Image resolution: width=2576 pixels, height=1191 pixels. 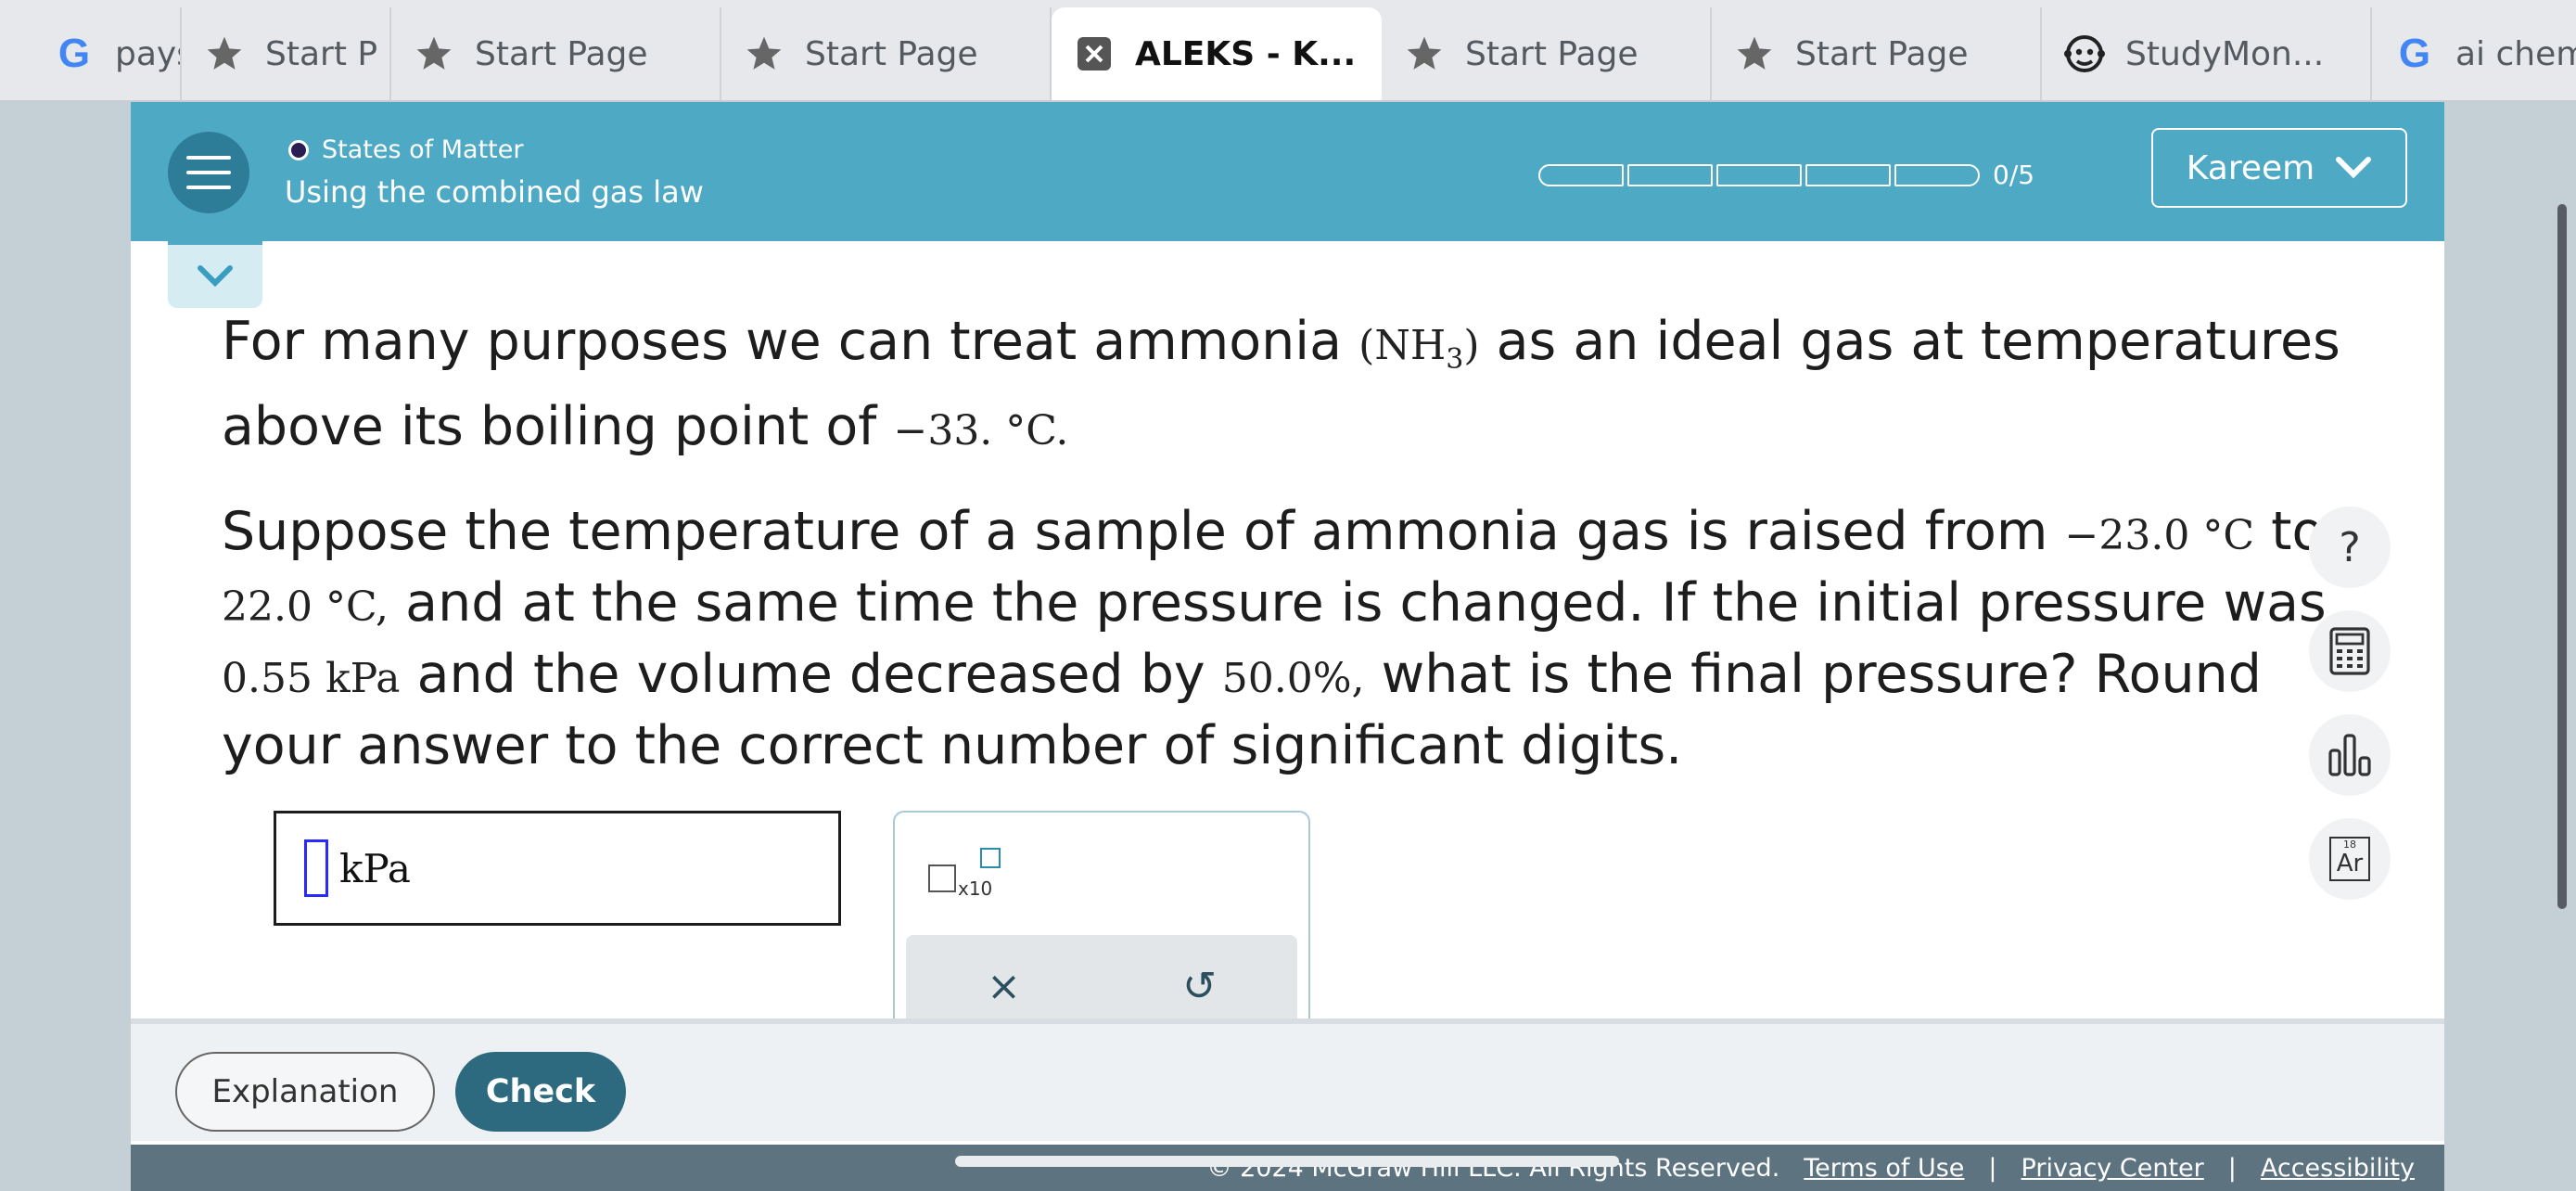 I want to click on periodic-table-button: 18 Ar, so click(x=2350, y=859).